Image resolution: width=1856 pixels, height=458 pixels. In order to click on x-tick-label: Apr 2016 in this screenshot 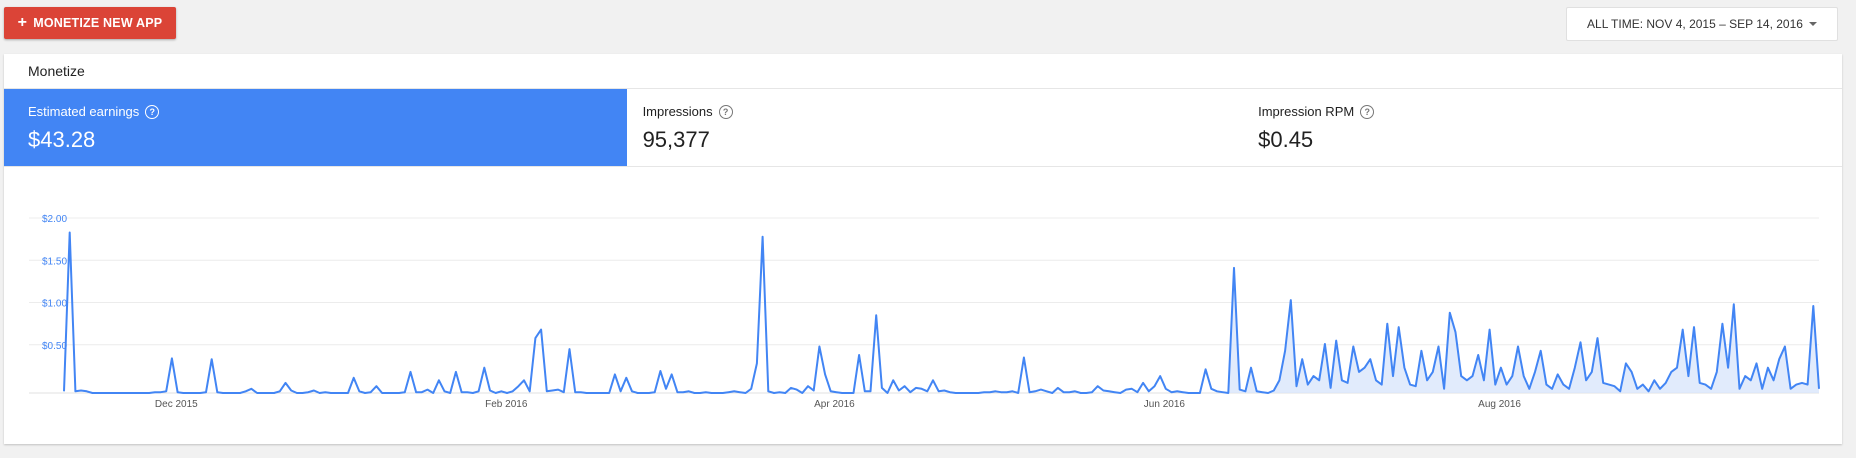, I will do `click(834, 404)`.